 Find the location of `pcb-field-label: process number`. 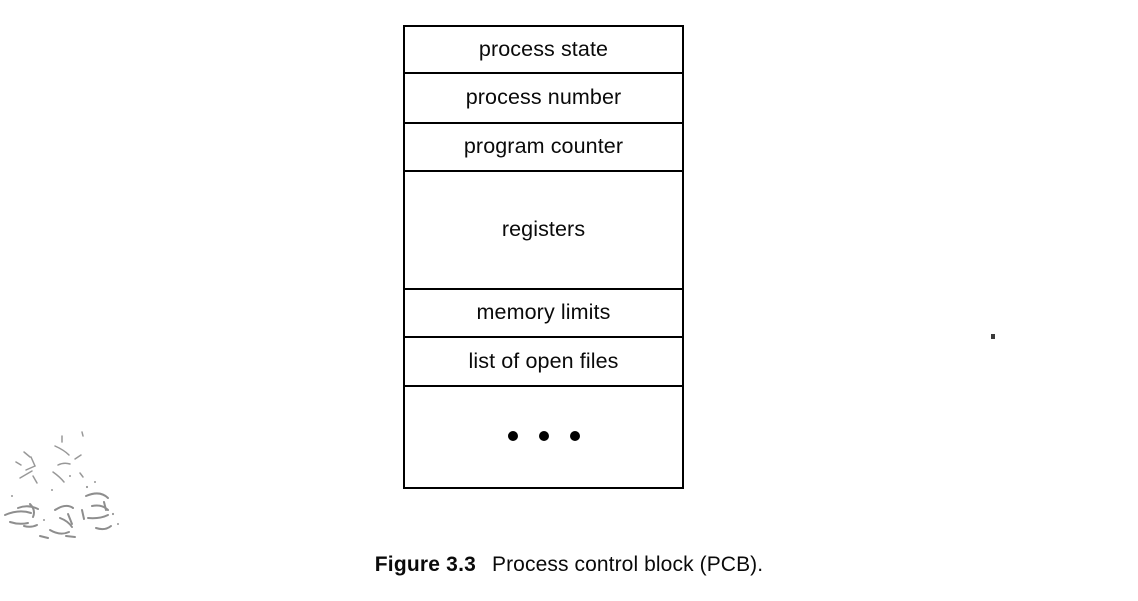

pcb-field-label: process number is located at coordinates (543, 97).